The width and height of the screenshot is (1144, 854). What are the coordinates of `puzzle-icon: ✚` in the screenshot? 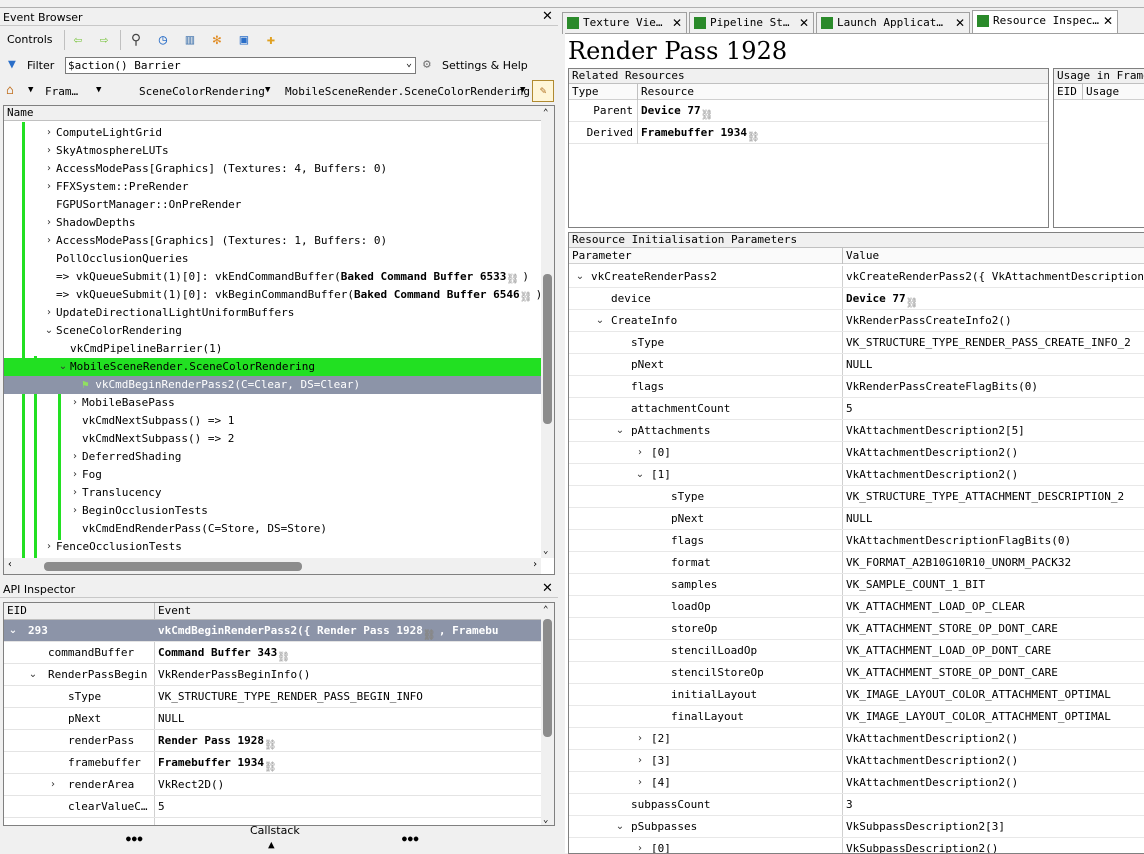 It's located at (271, 40).